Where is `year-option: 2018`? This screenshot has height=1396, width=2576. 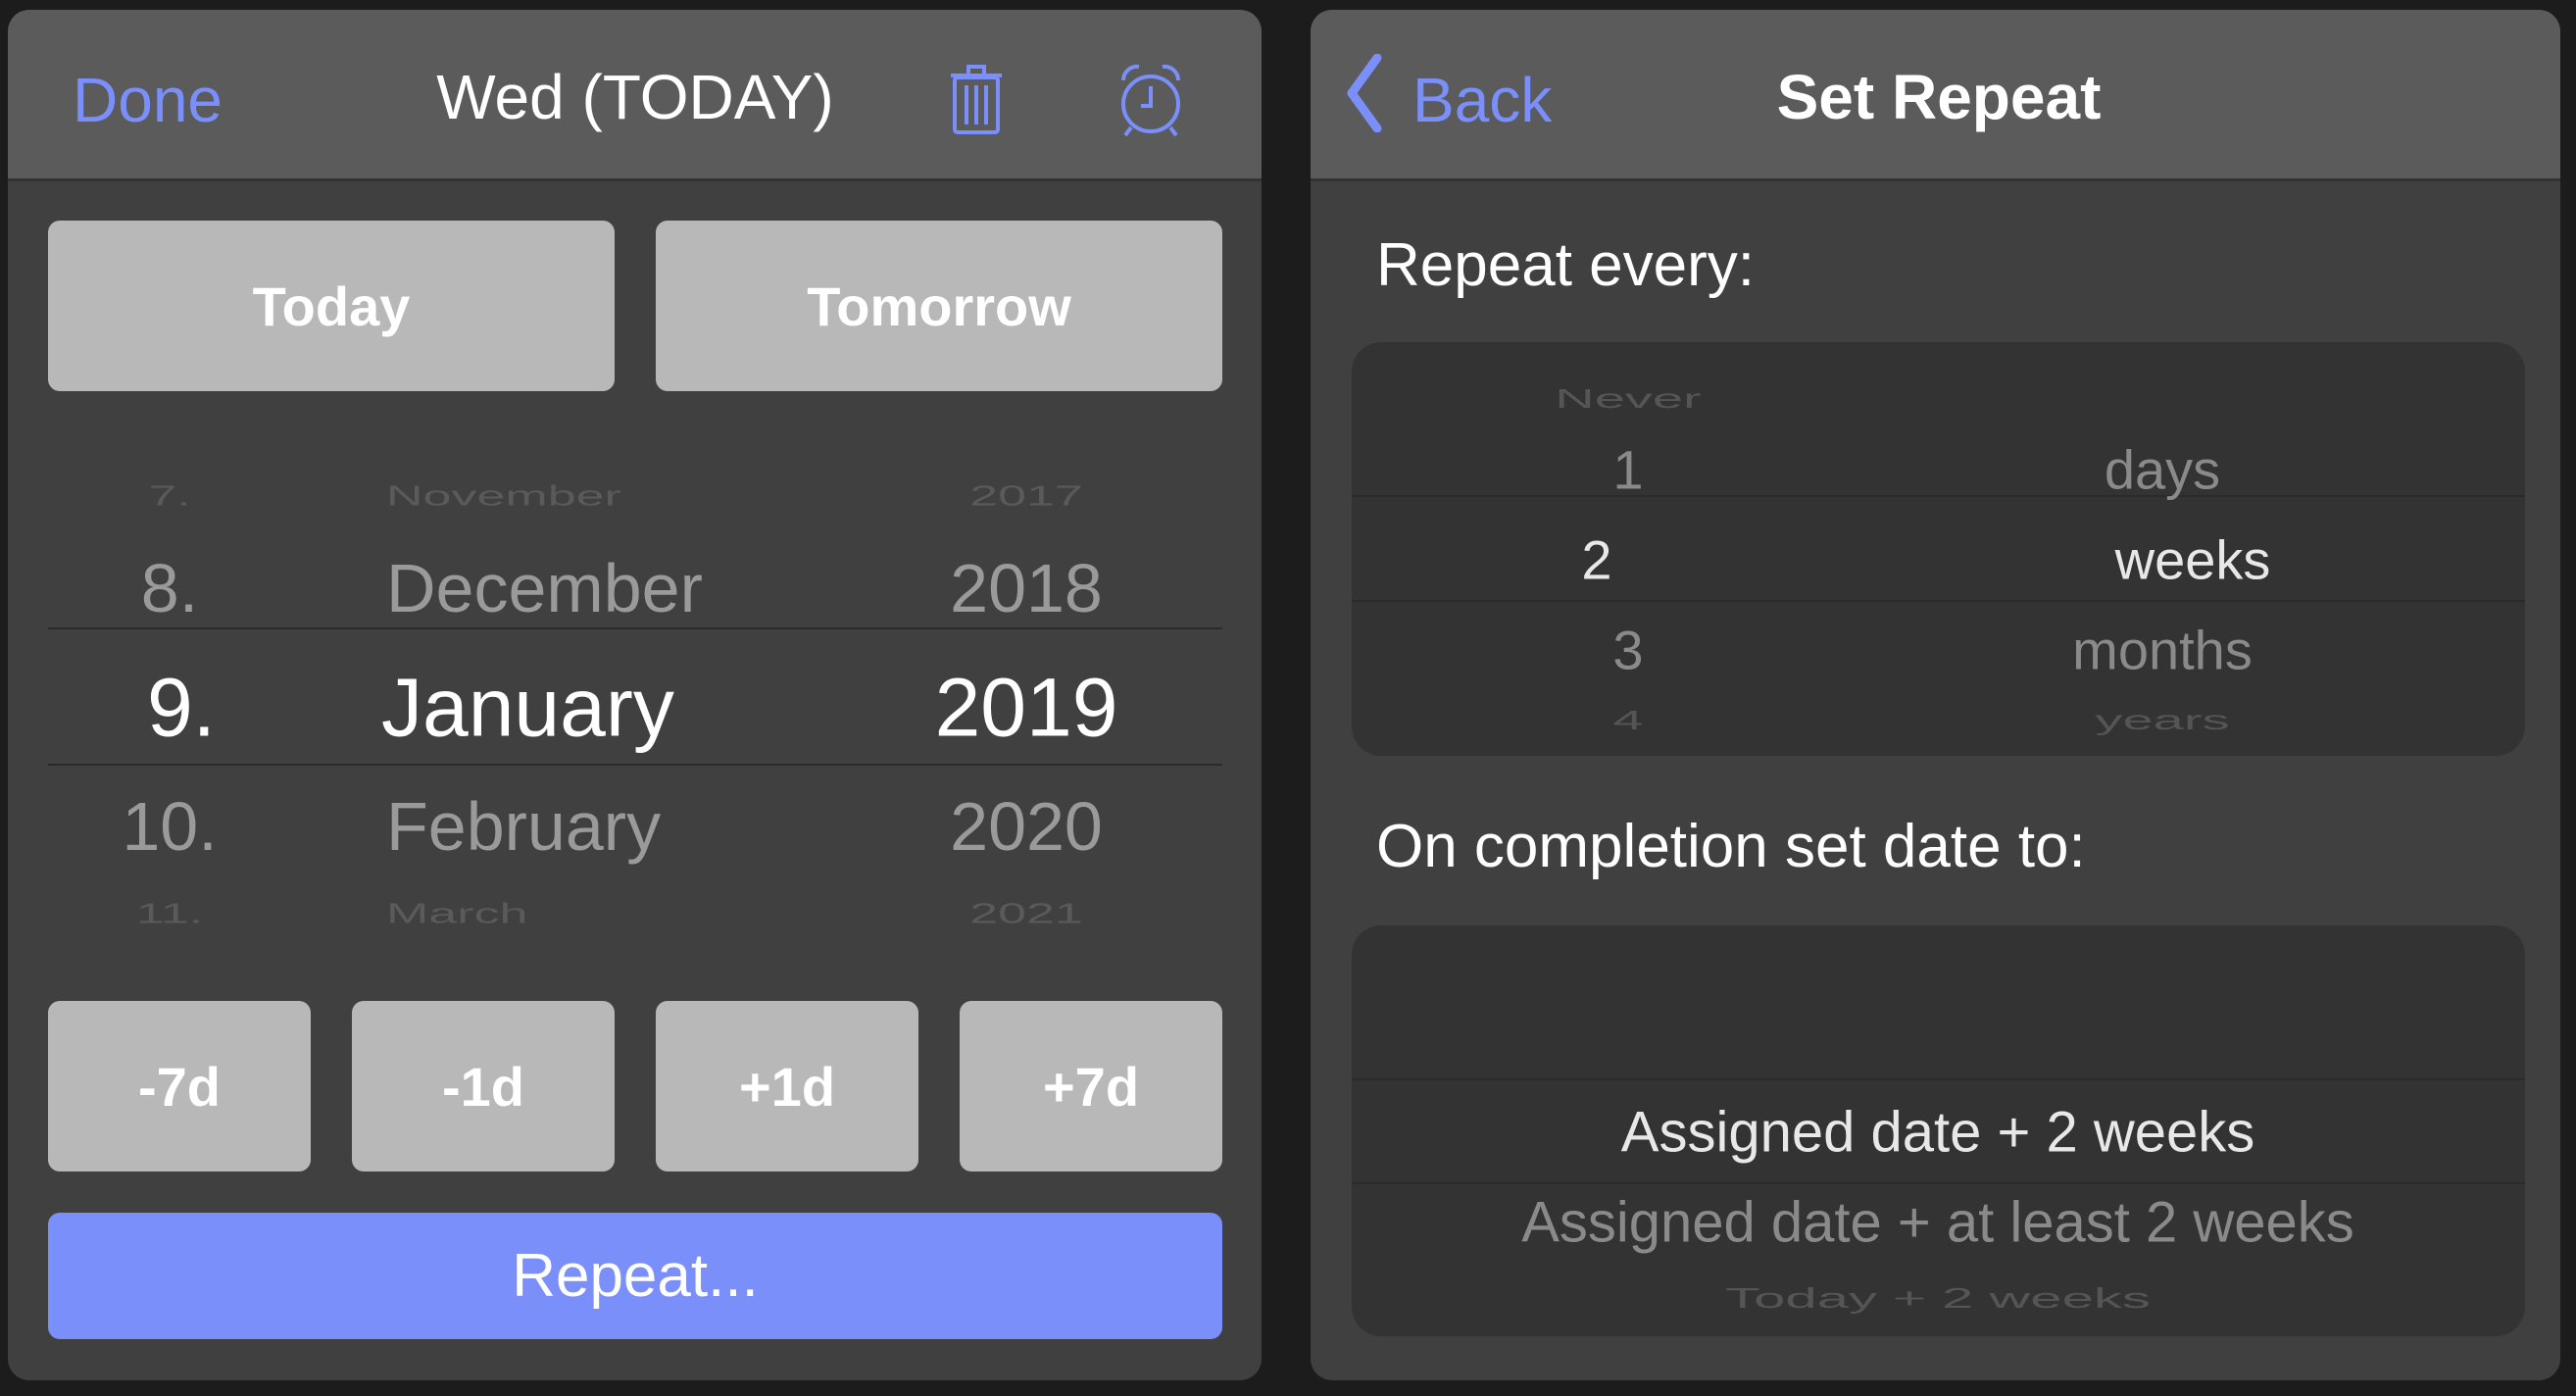
year-option: 2018 is located at coordinates (1026, 588).